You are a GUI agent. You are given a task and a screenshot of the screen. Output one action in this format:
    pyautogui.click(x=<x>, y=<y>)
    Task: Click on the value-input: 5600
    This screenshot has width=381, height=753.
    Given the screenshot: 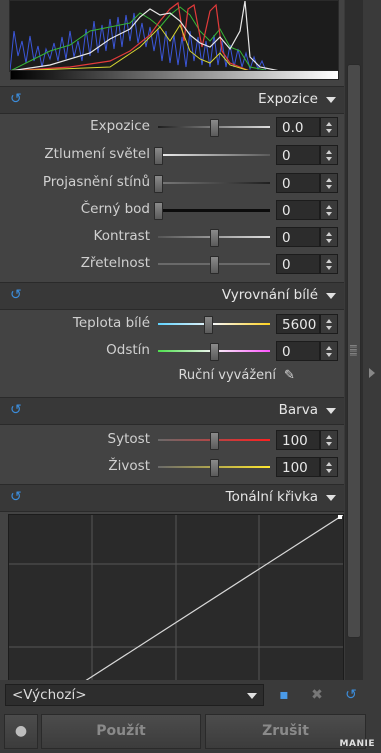 What is the action you would take?
    pyautogui.click(x=298, y=324)
    